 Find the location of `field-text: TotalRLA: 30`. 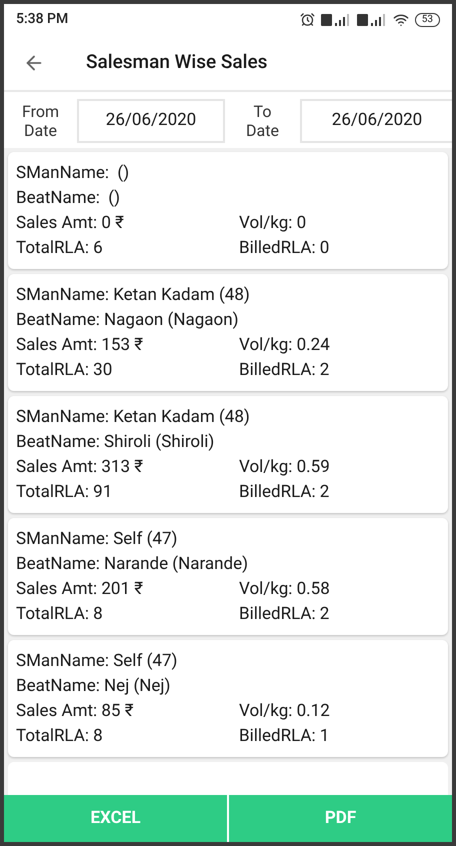

field-text: TotalRLA: 30 is located at coordinates (65, 370).